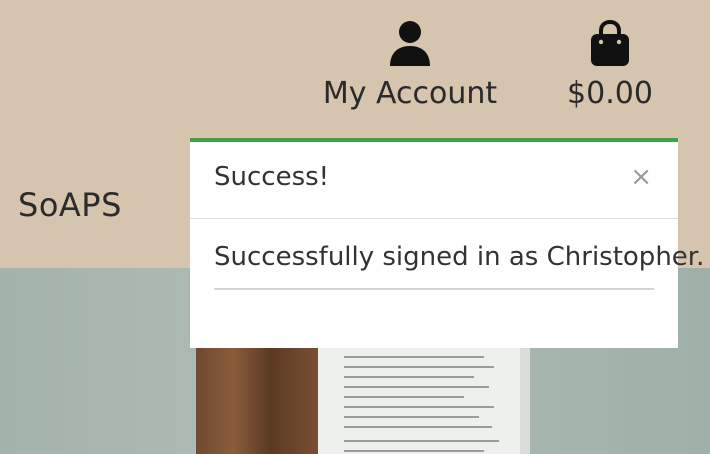 This screenshot has width=710, height=454. Describe the element at coordinates (459, 266) in the screenshot. I see `toast-message: Successfully signed in as Christopher.` at that location.